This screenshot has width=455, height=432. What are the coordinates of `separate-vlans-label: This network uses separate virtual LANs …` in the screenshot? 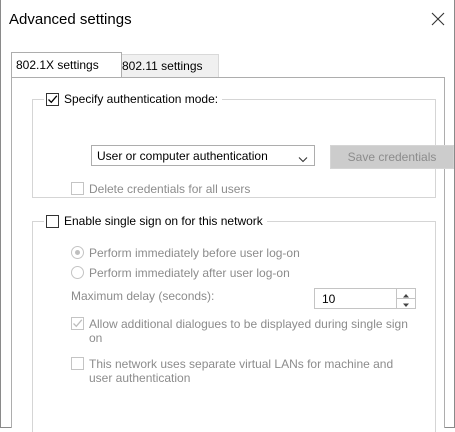 It's located at (241, 371).